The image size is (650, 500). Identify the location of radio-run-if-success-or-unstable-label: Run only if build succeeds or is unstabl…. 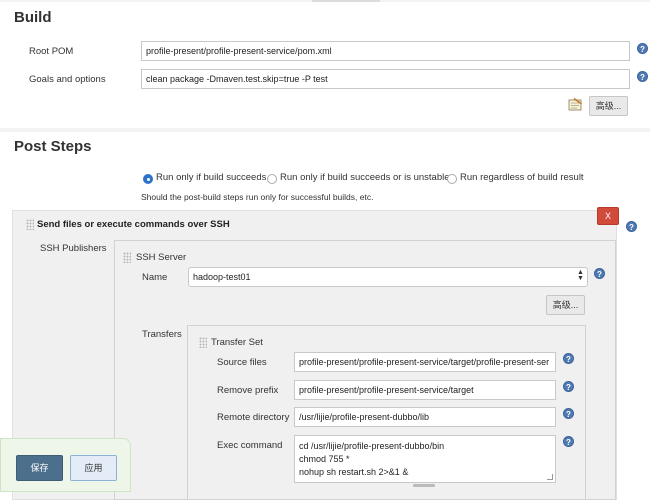
(365, 177).